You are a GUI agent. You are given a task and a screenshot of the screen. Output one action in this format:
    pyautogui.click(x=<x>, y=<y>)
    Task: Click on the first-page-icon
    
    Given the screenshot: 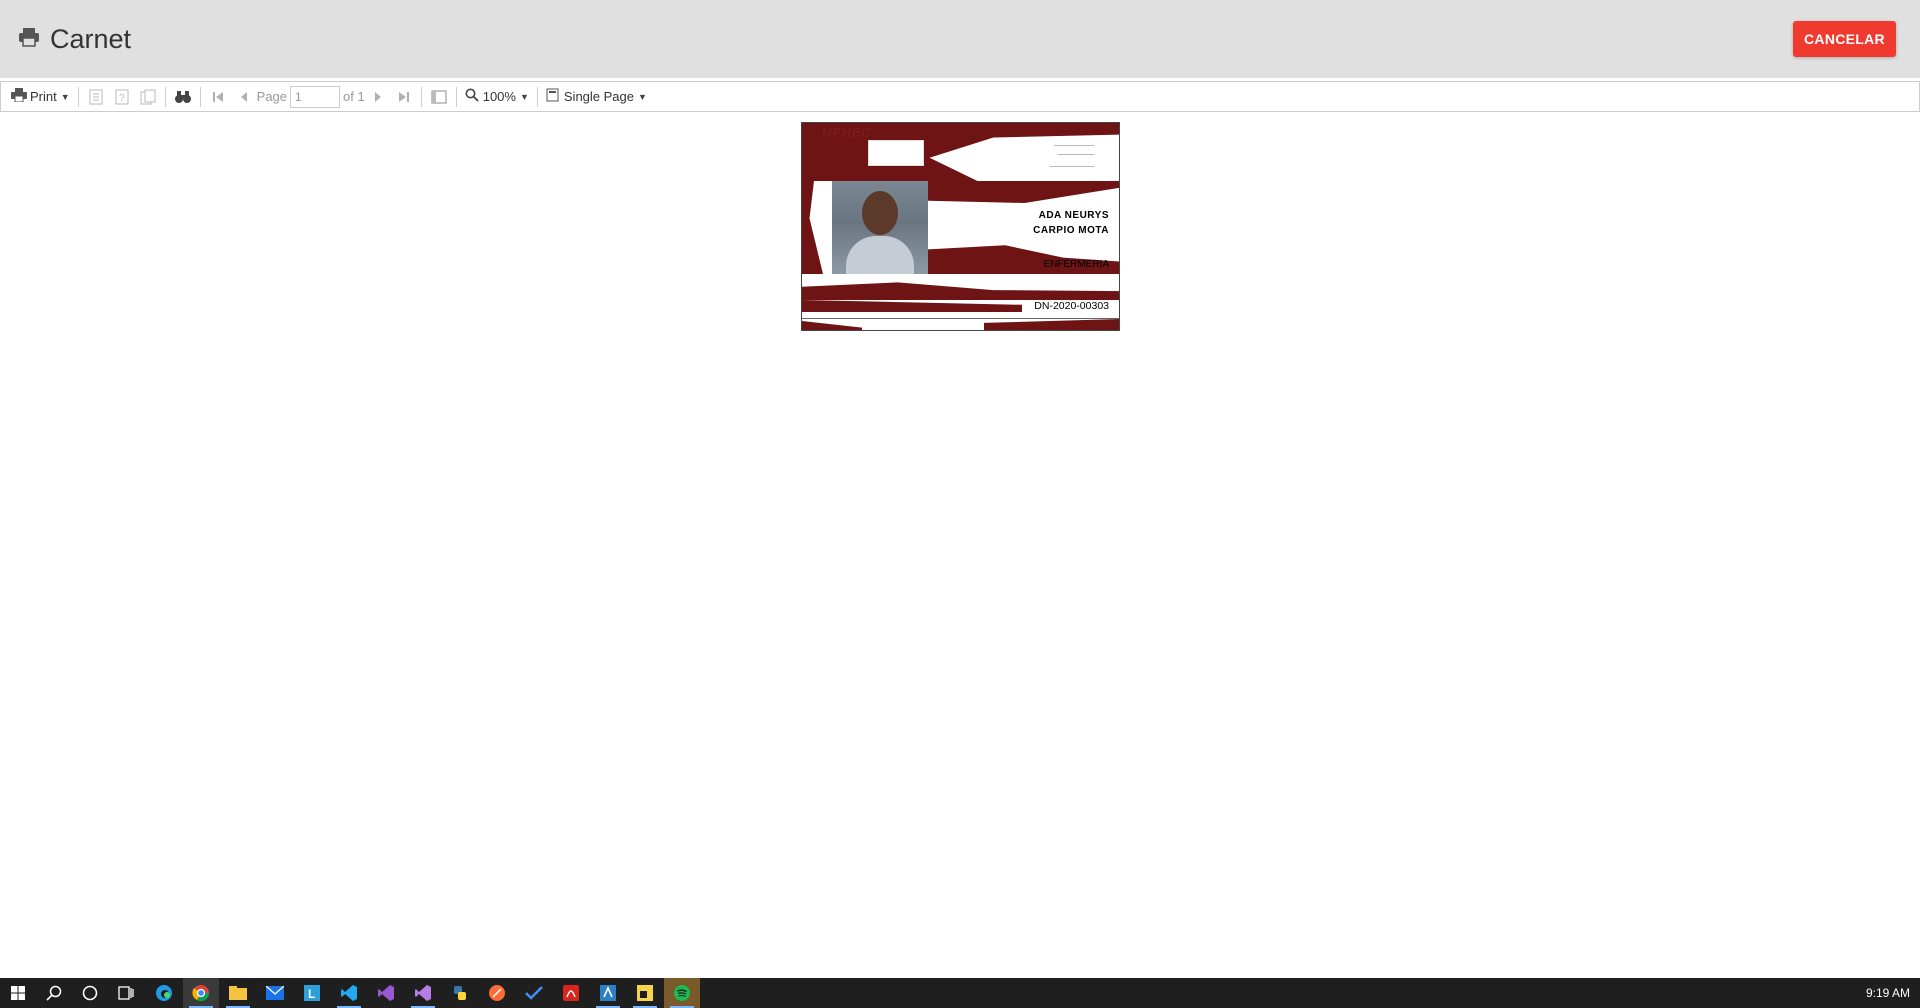 What is the action you would take?
    pyautogui.click(x=218, y=97)
    